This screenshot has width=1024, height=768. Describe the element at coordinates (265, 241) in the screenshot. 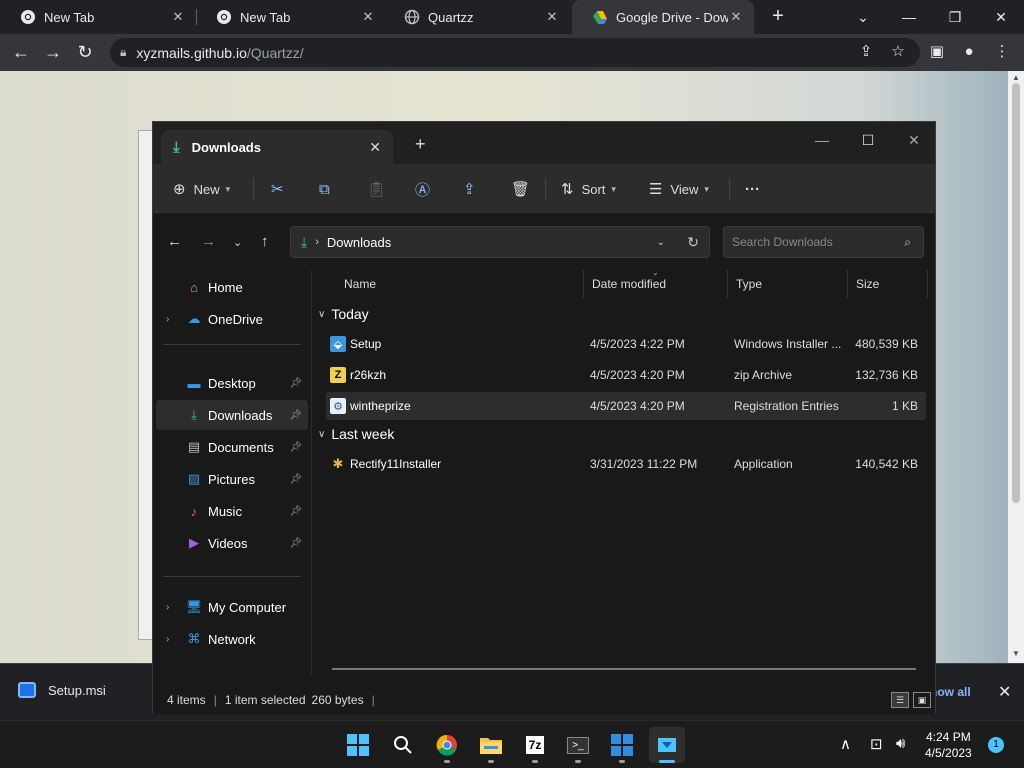

I see `up-arrow-icon: ↑` at that location.